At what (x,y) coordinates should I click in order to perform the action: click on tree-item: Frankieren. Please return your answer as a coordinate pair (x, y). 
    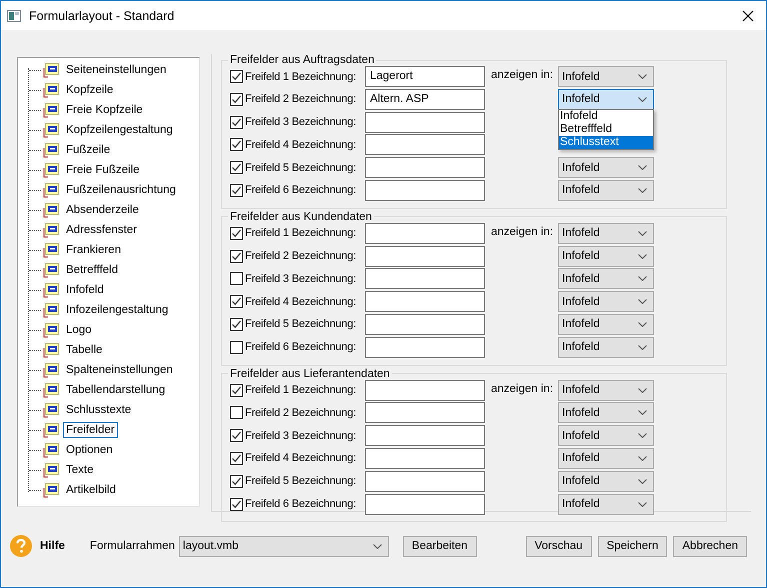
    Looking at the image, I should click on (93, 250).